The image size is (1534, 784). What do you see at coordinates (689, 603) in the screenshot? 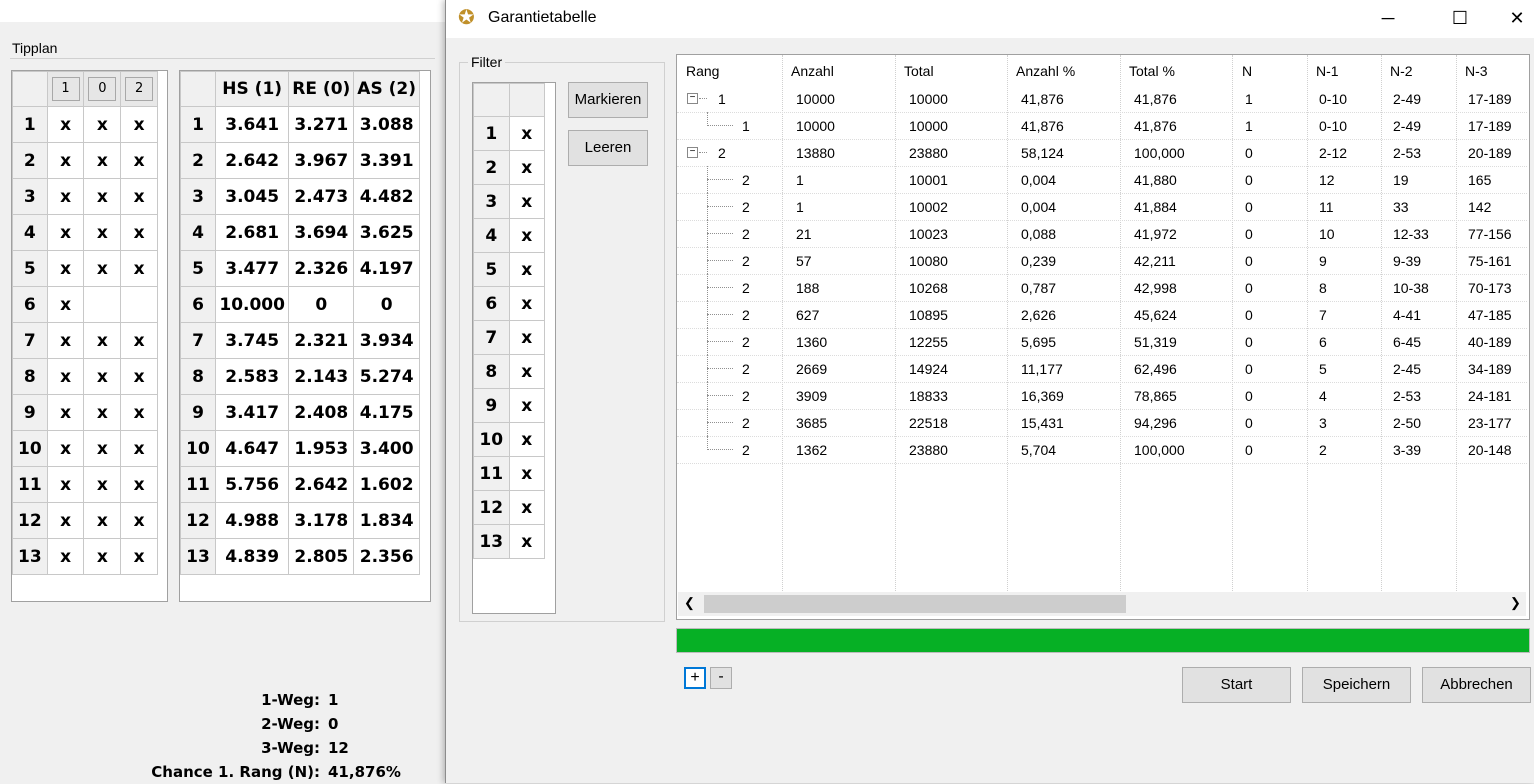
I see `scroll-left-icon: ❮` at bounding box center [689, 603].